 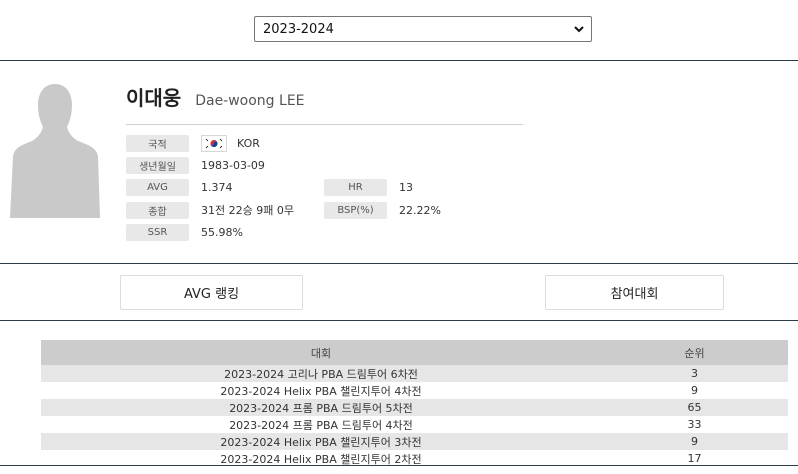 I want to click on tournaments-button: 참여대회, so click(x=634, y=292).